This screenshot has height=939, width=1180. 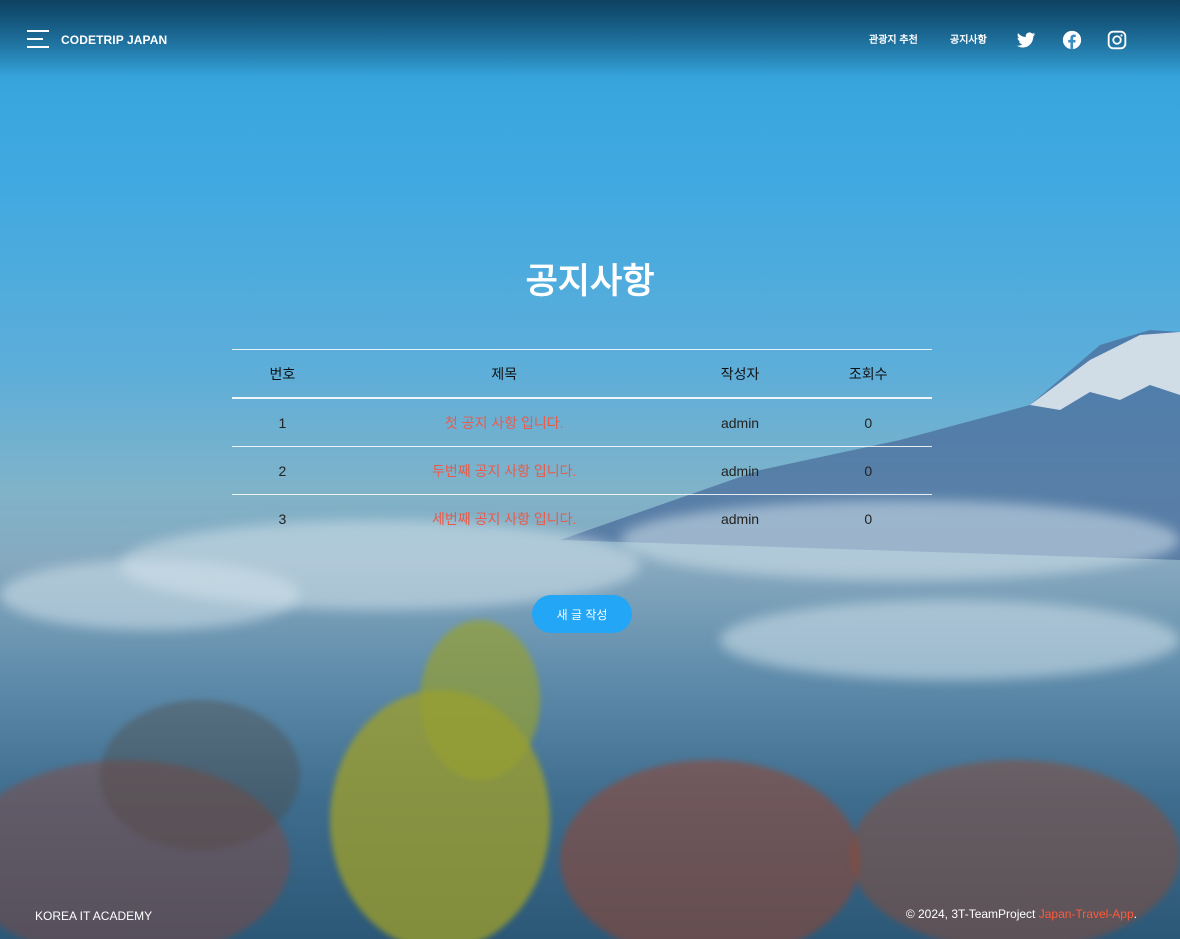 I want to click on nav-link-notice: 공지사항, so click(x=968, y=38).